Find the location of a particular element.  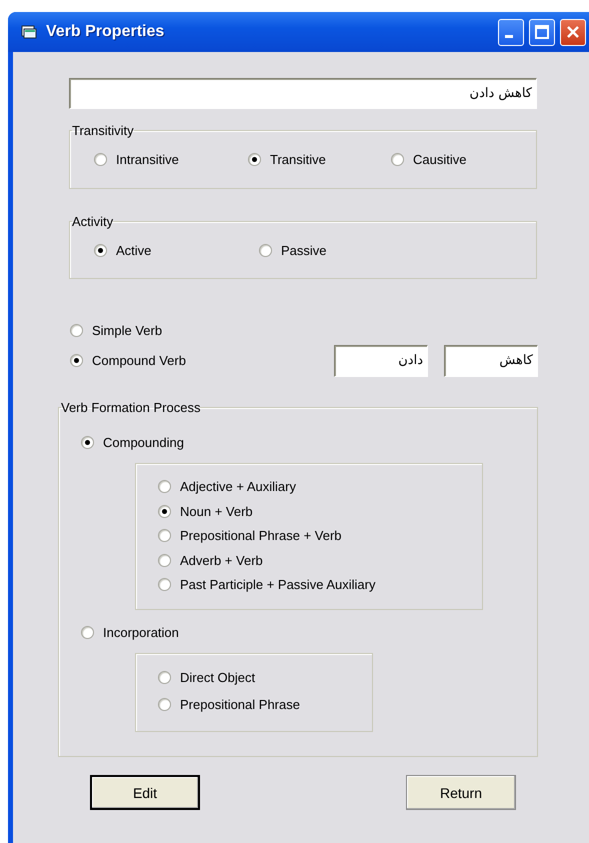

verb-part-field: کاهش is located at coordinates (491, 360).